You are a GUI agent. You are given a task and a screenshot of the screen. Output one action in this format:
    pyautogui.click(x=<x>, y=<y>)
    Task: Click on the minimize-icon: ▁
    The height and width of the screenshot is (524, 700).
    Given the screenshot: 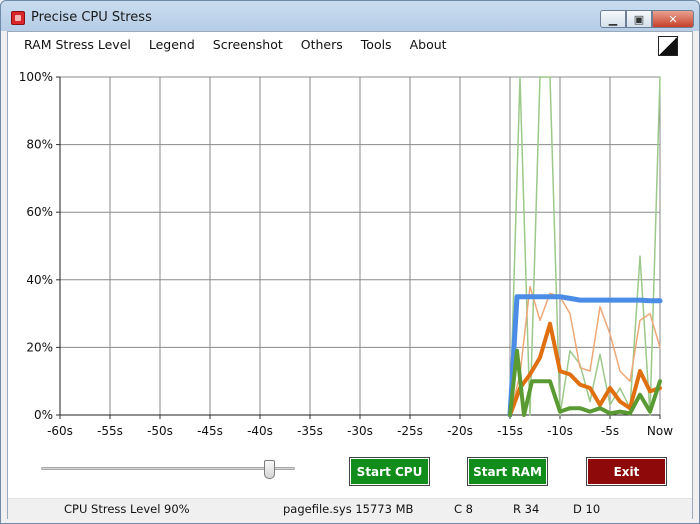 What is the action you would take?
    pyautogui.click(x=613, y=19)
    